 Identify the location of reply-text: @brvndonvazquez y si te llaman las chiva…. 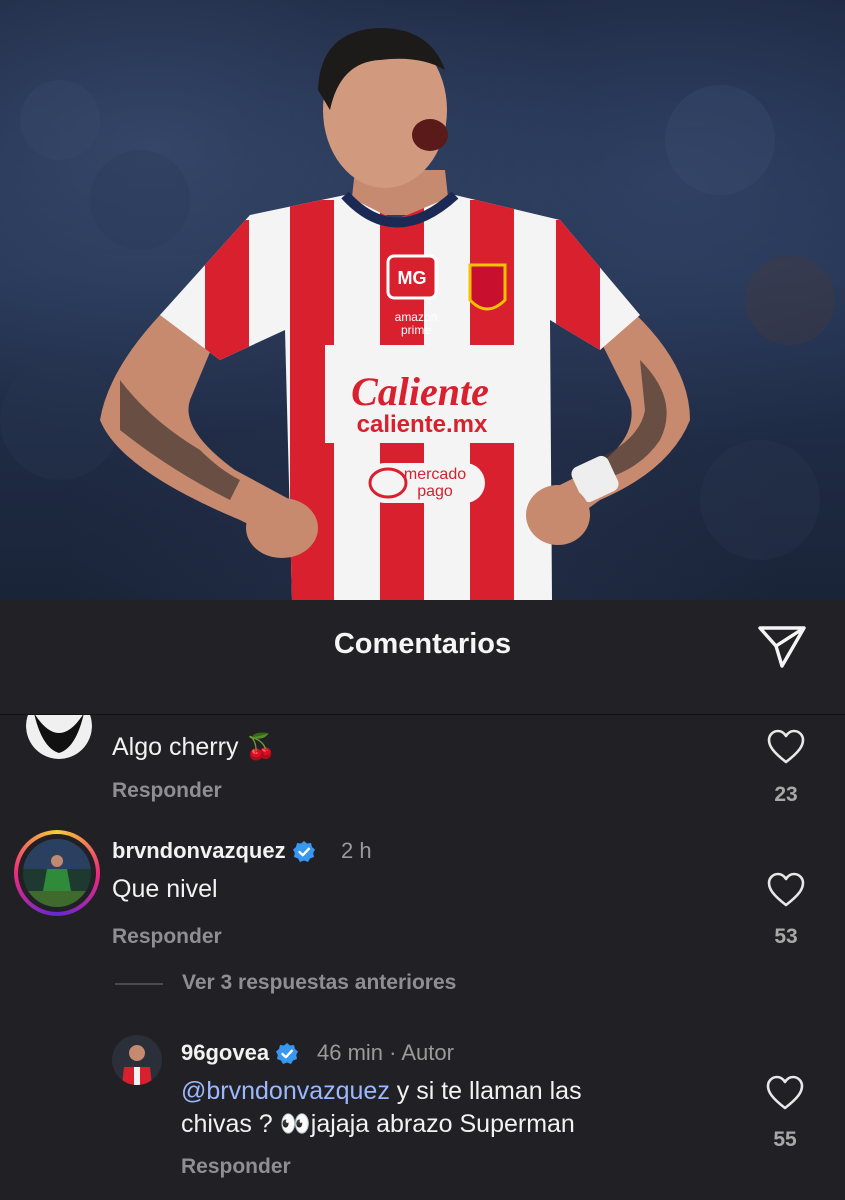
(461, 1108).